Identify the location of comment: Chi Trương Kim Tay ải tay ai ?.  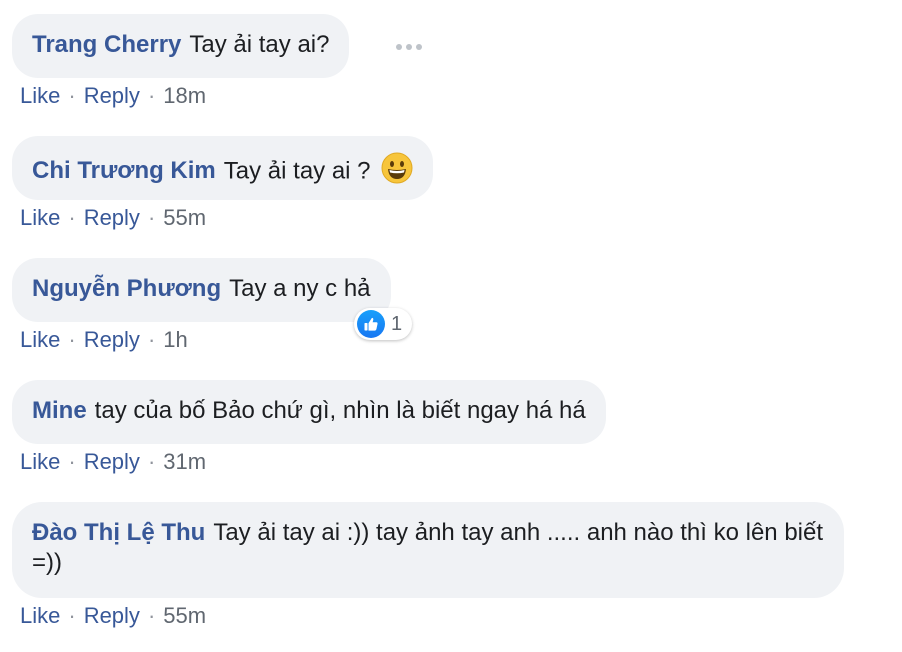
(223, 168).